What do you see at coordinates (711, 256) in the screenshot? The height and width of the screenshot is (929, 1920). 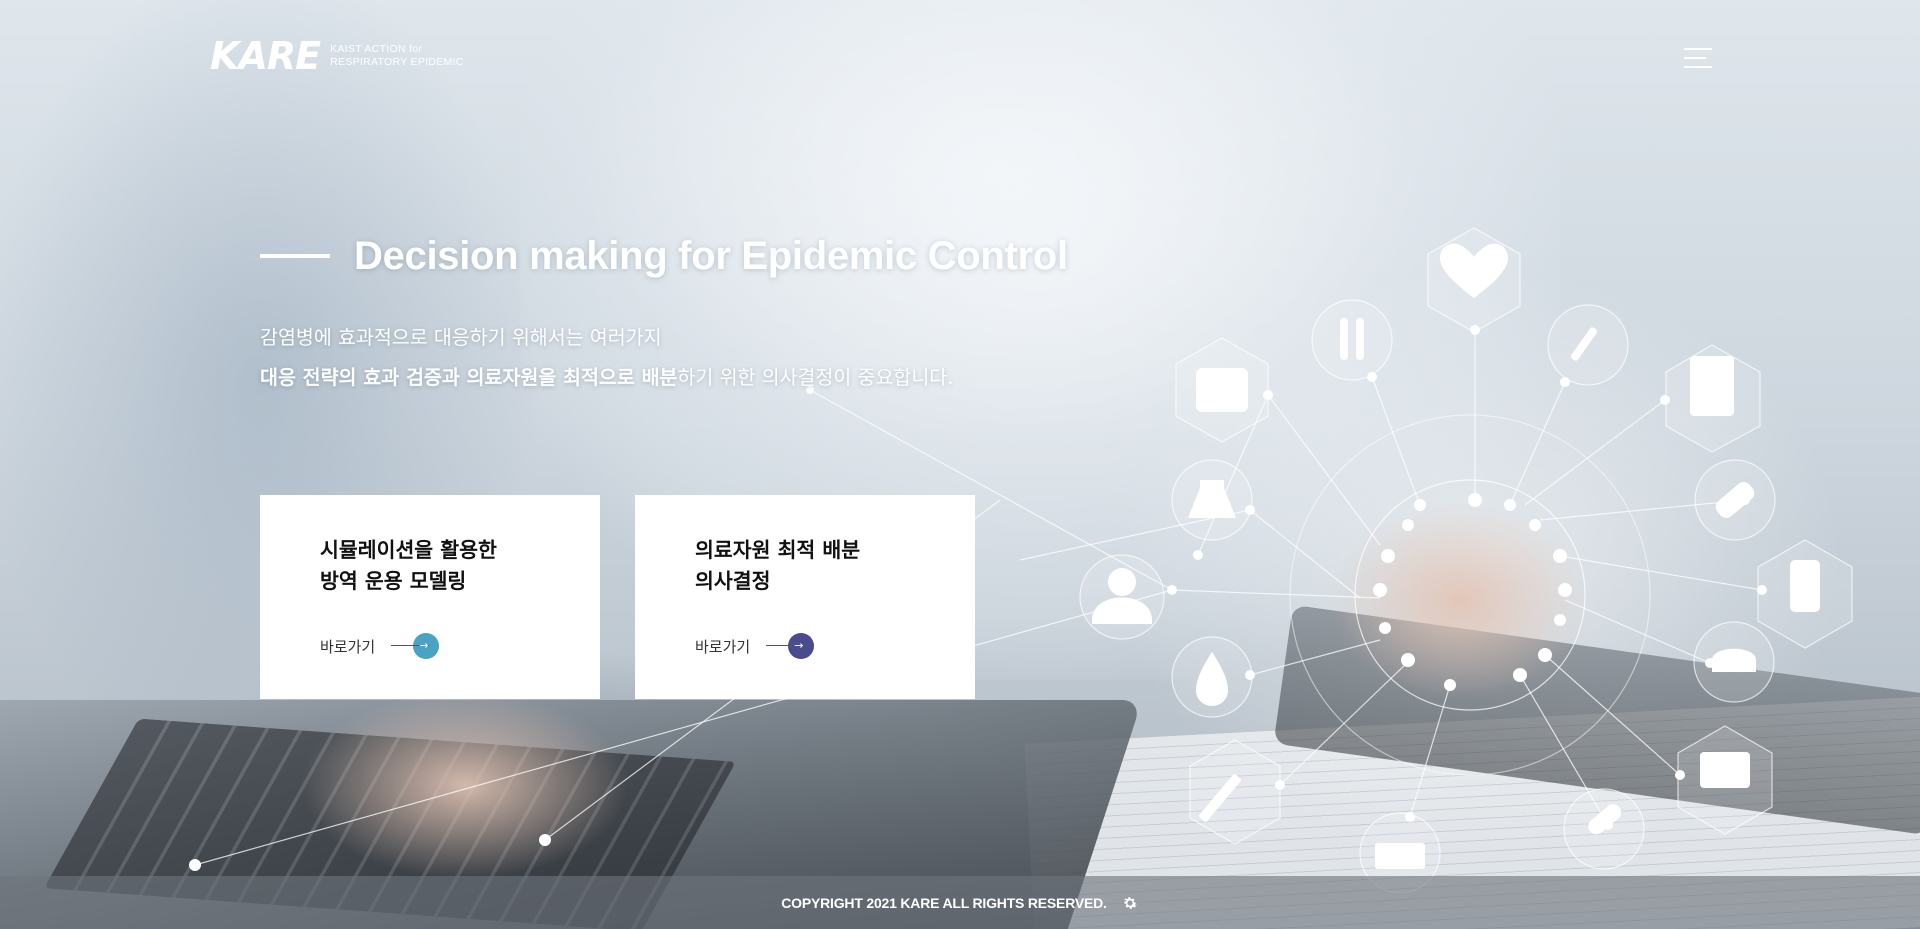 I see `hero-title: Decision making for Epidemic Control` at bounding box center [711, 256].